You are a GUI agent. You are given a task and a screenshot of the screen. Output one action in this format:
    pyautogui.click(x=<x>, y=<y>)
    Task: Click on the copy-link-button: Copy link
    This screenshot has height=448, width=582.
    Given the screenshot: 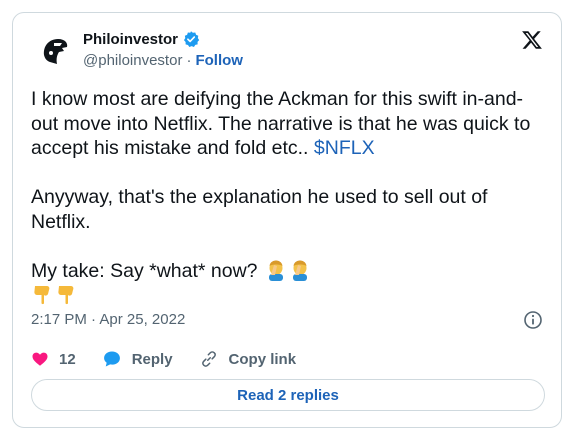 What is the action you would take?
    pyautogui.click(x=248, y=359)
    